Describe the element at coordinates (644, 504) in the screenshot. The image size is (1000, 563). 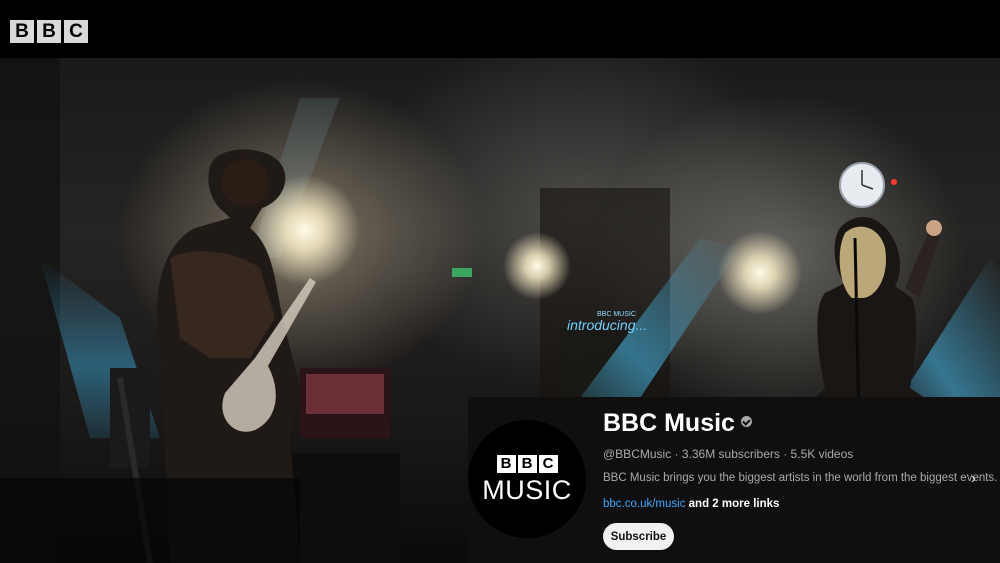
I see `channel-link: bbc.co.uk/music` at that location.